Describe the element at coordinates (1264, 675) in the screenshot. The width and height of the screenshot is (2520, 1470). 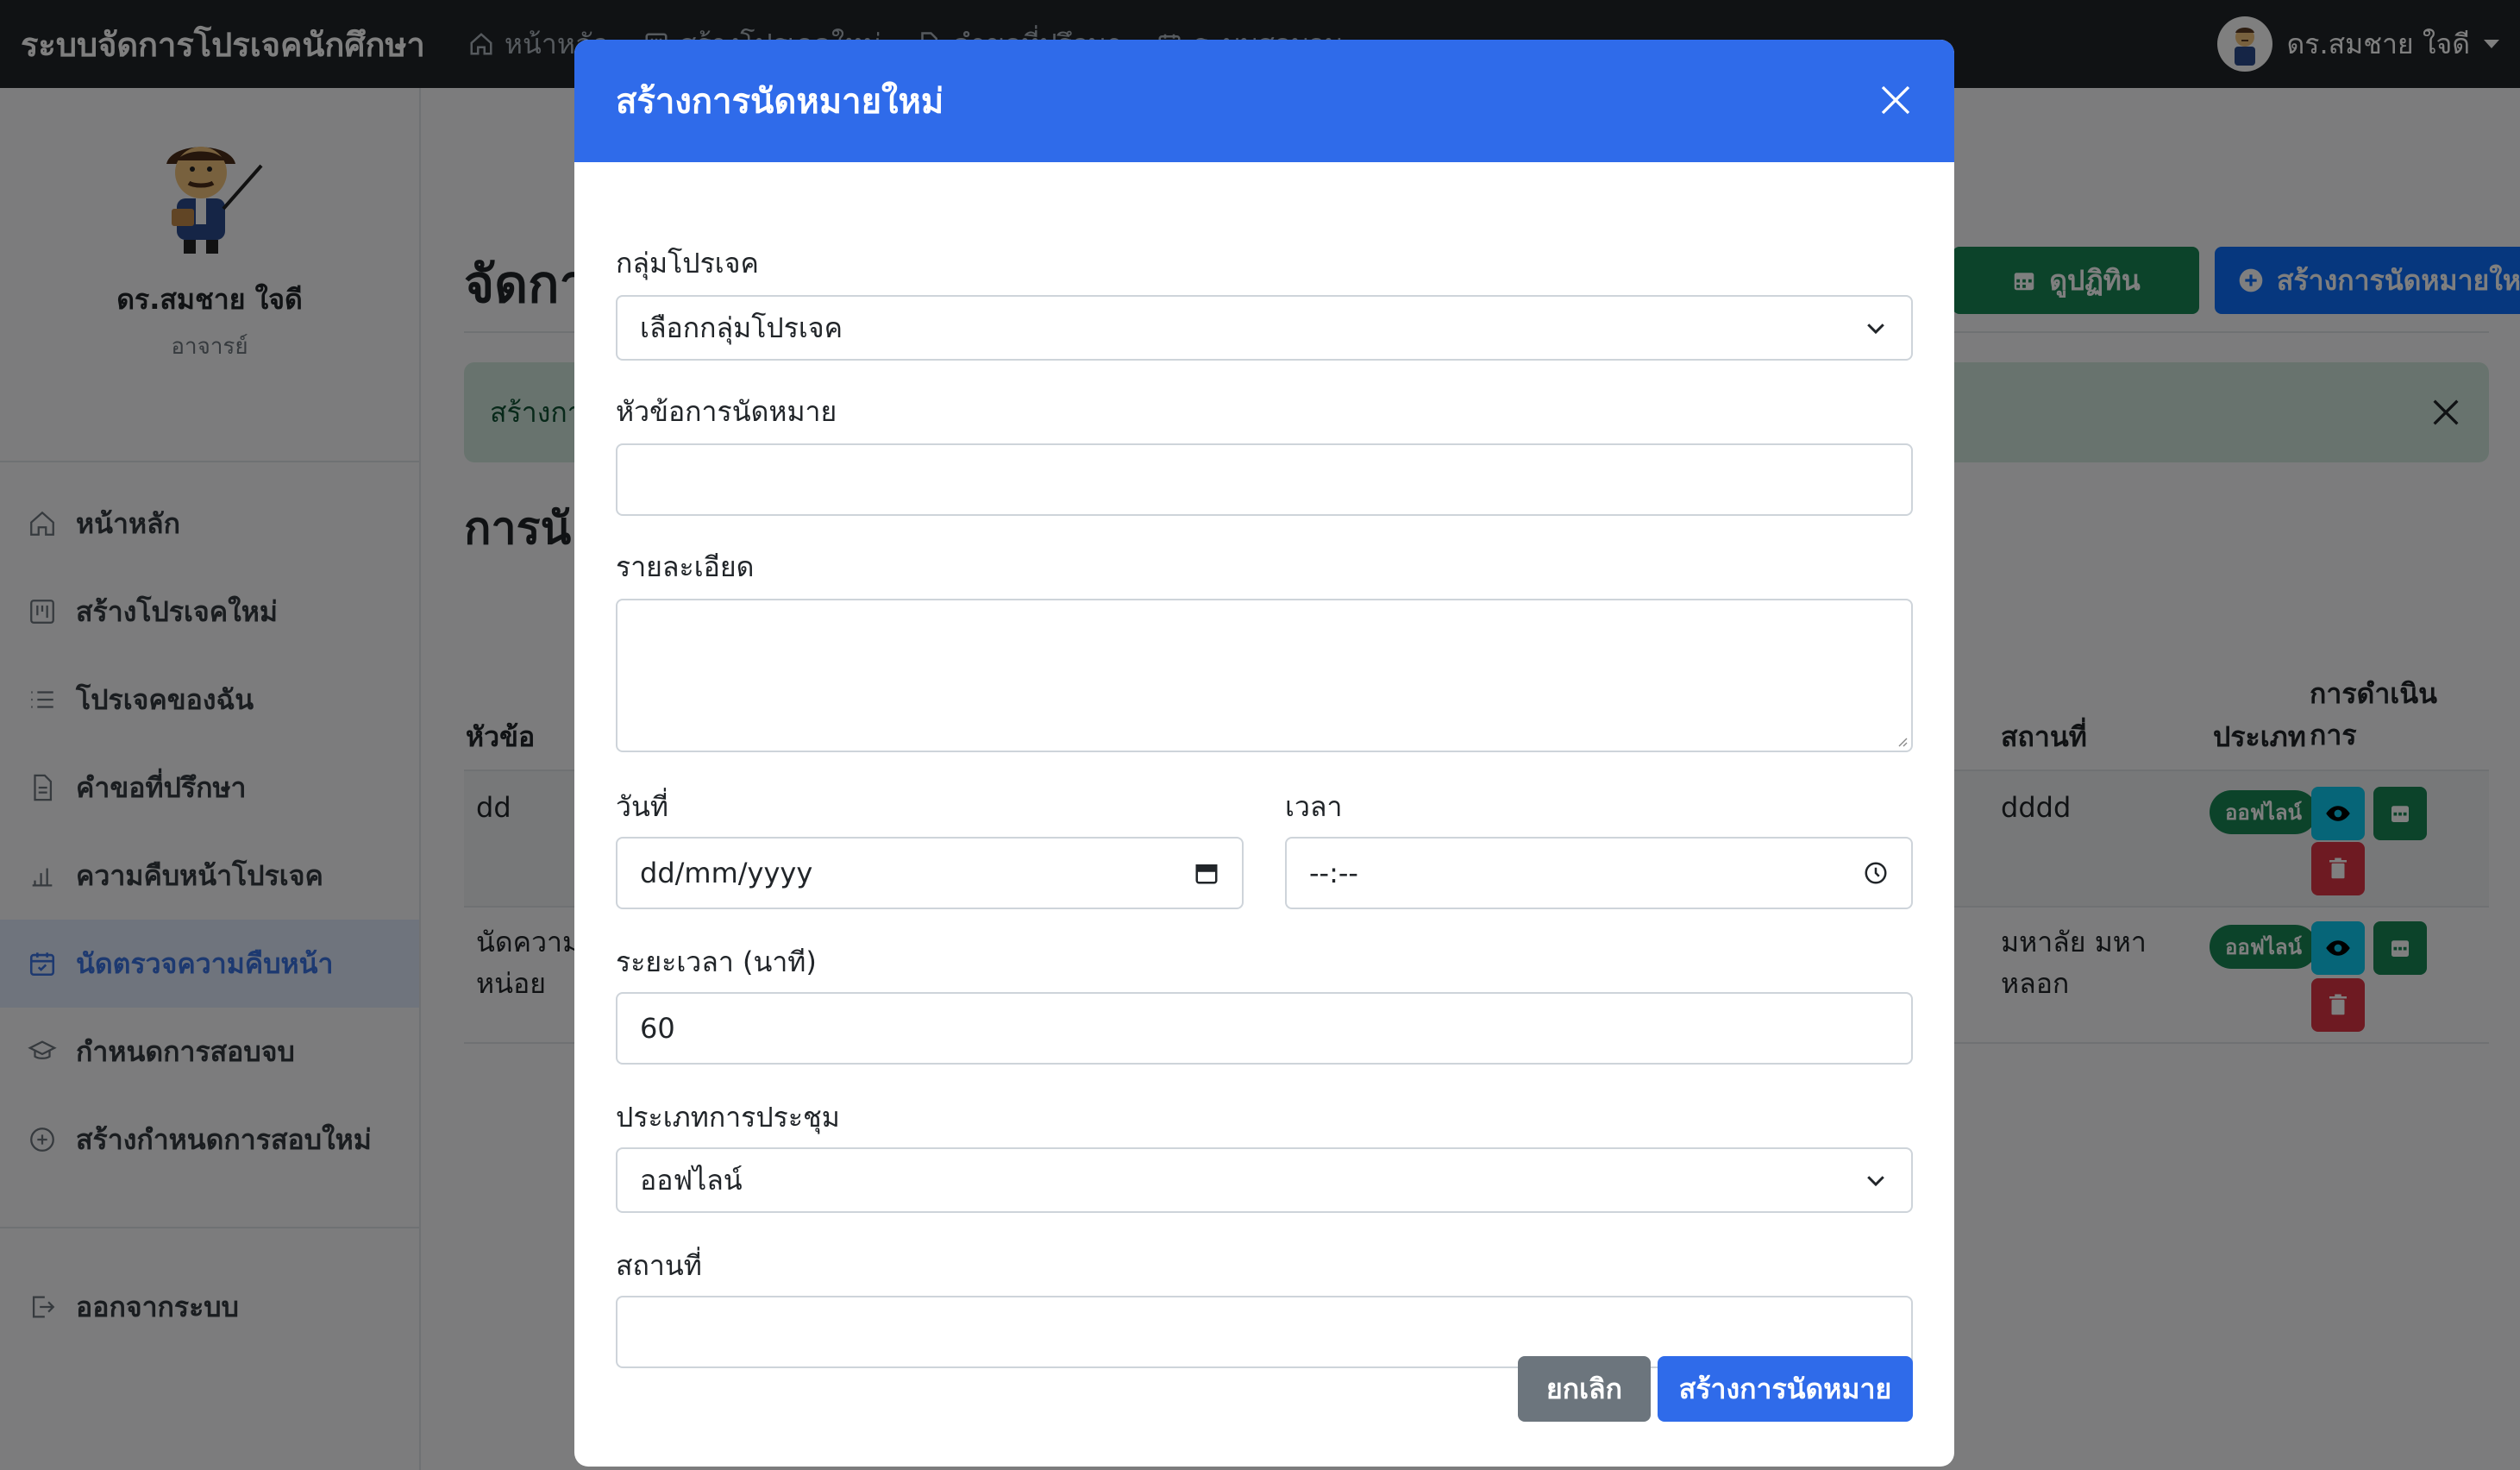
I see `detail-textarea` at that location.